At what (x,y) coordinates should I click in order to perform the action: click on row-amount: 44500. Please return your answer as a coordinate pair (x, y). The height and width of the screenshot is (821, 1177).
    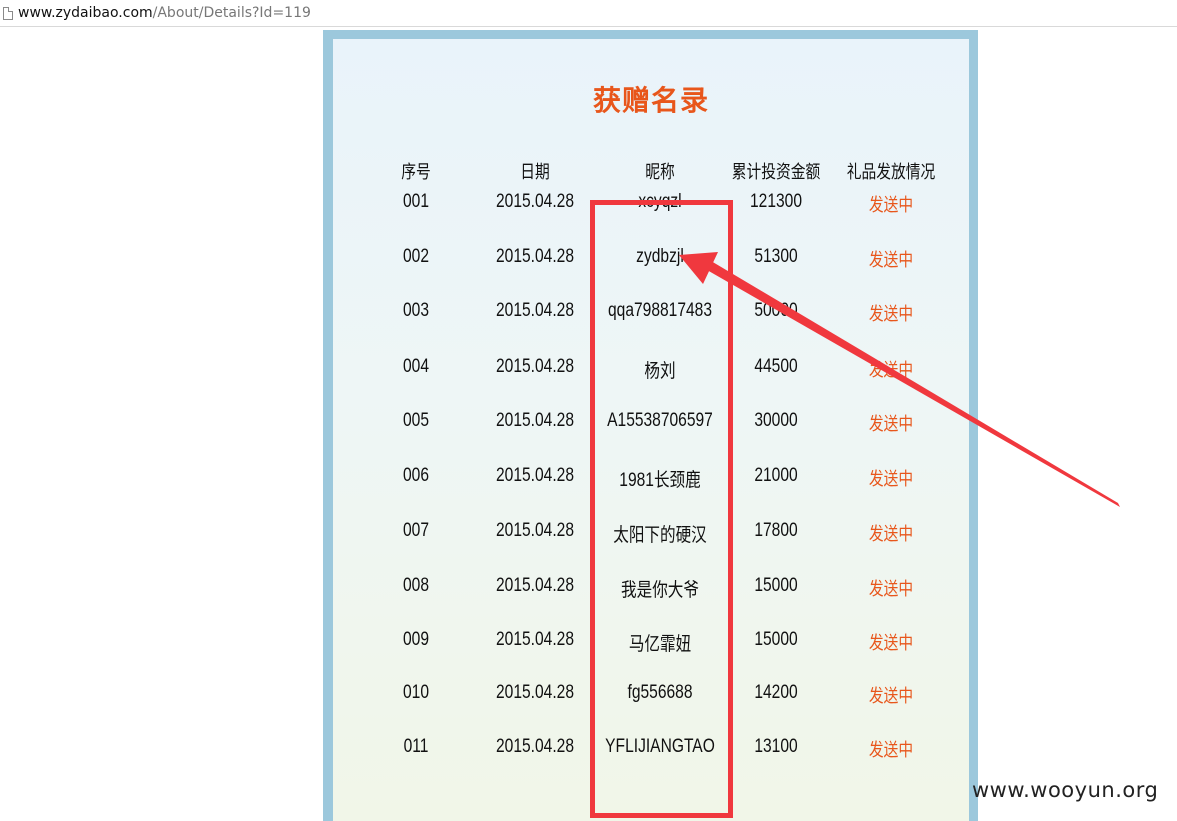
    Looking at the image, I should click on (776, 366).